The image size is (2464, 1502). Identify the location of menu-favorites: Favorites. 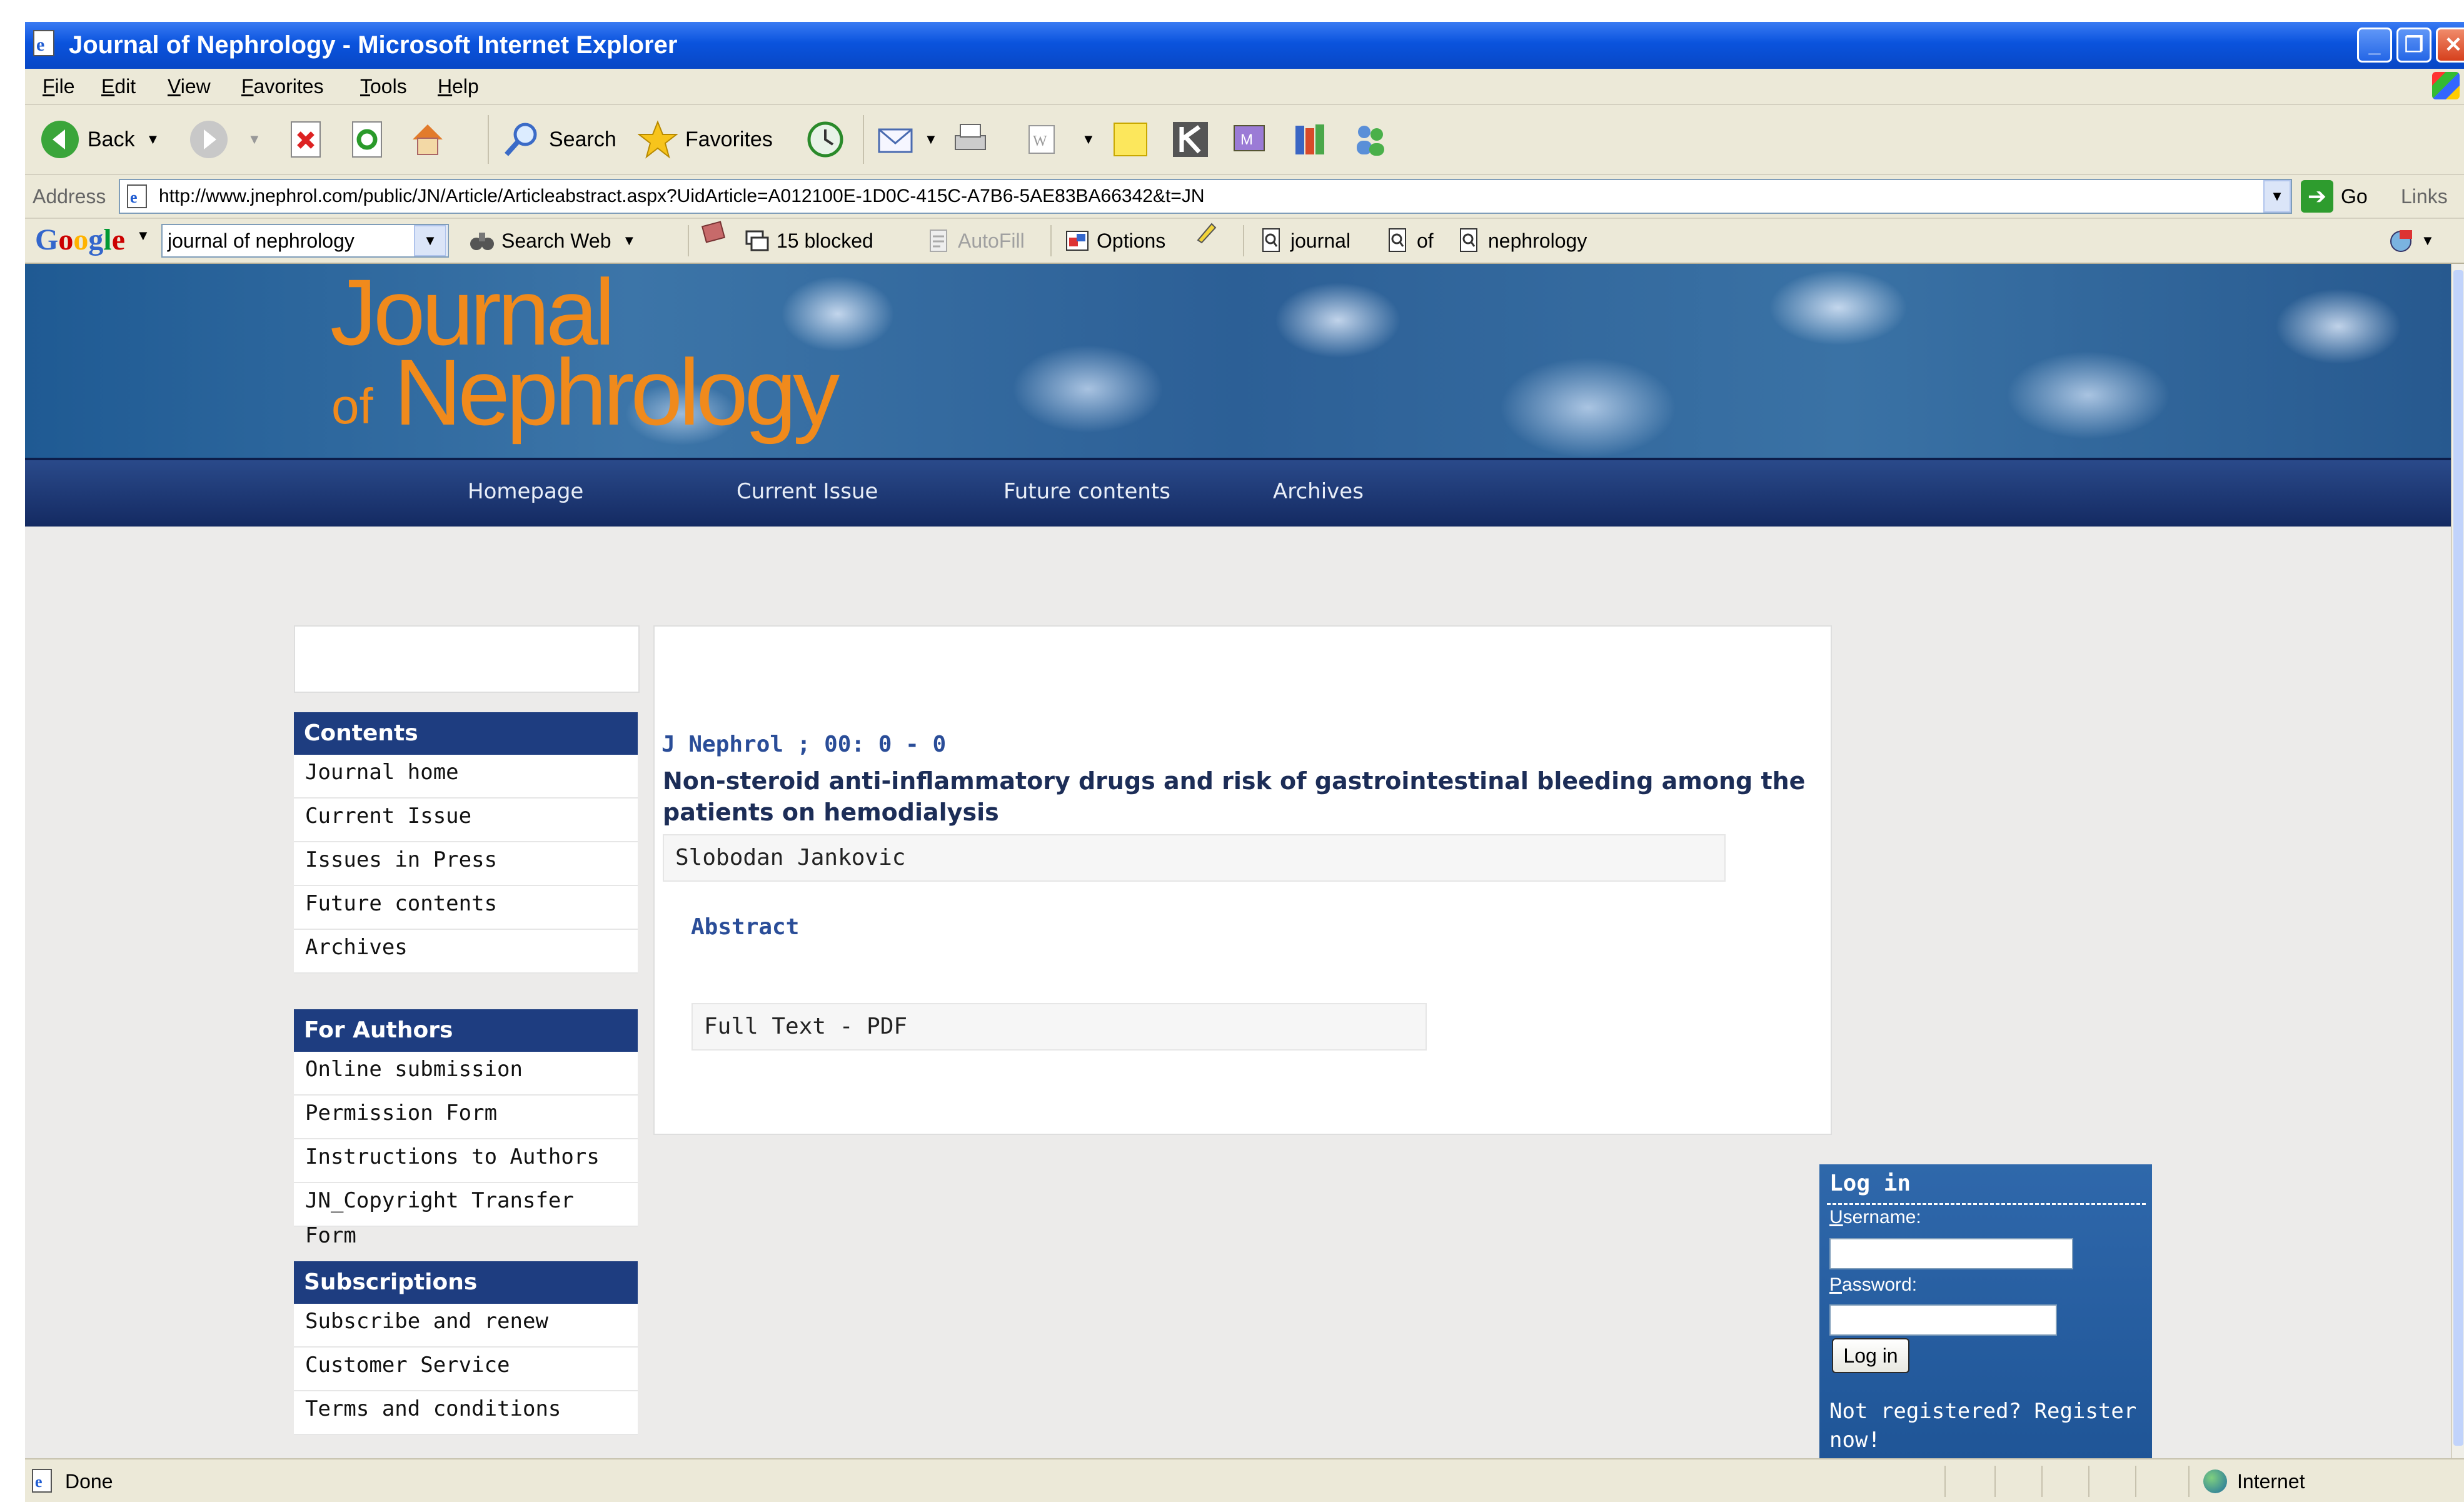
(282, 86).